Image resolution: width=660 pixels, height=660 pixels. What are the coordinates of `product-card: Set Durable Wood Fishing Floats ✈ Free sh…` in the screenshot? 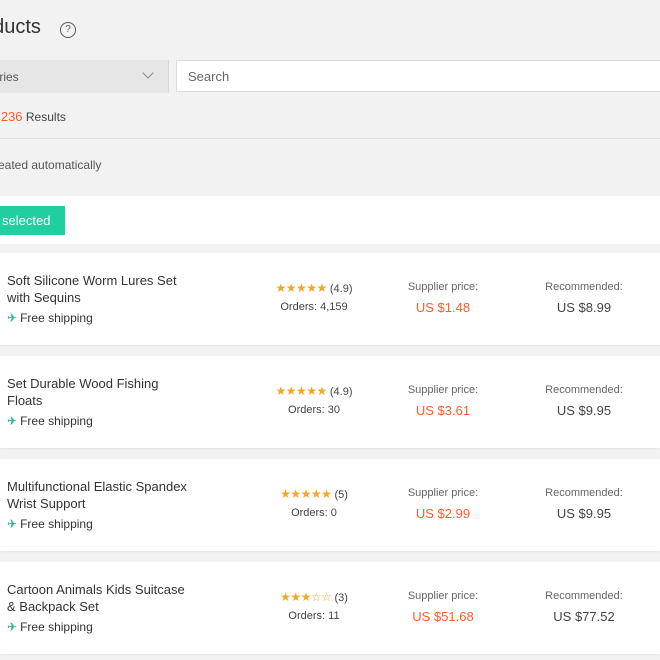 It's located at (330, 402).